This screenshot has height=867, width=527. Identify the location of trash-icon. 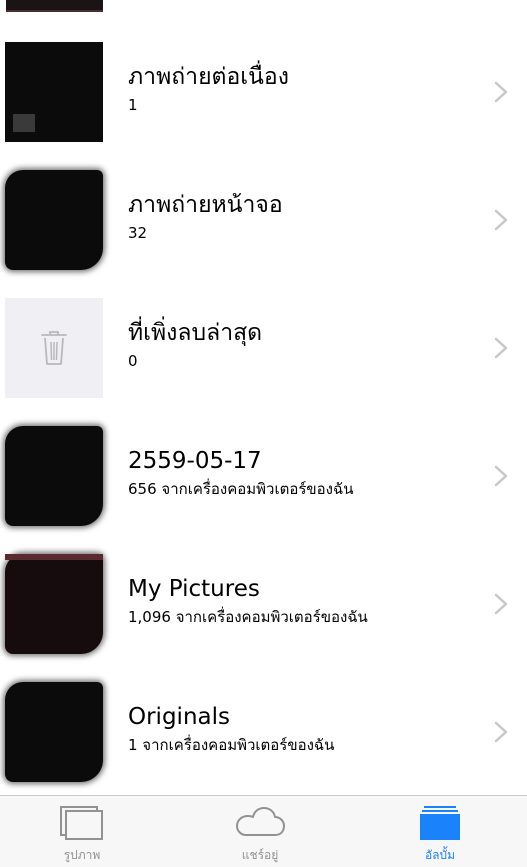
(54, 348).